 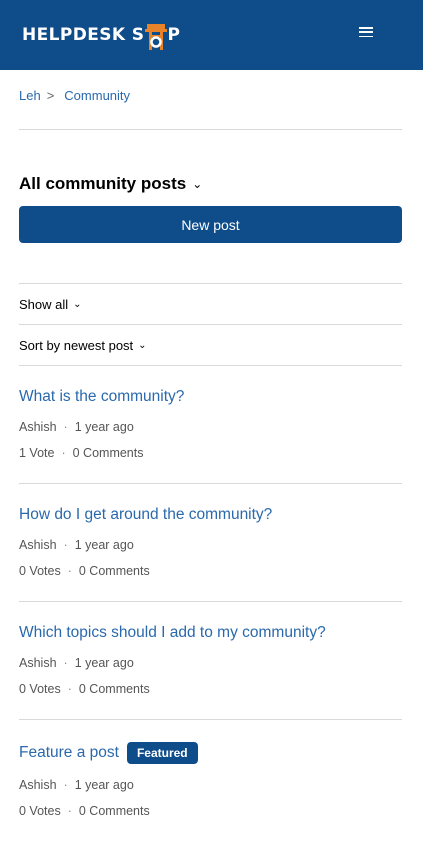 I want to click on post-title-link: How do I get around the community?, so click(x=210, y=515).